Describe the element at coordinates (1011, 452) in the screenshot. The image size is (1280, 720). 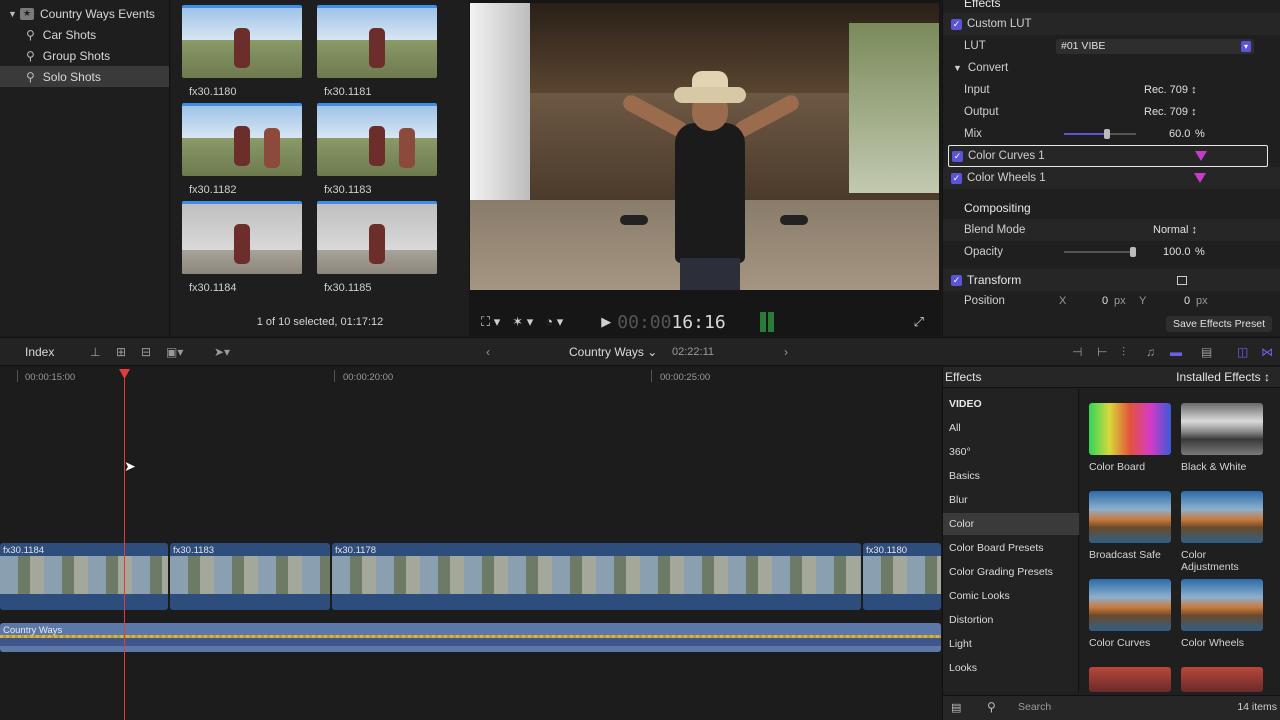
I see `category-item: 360°` at that location.